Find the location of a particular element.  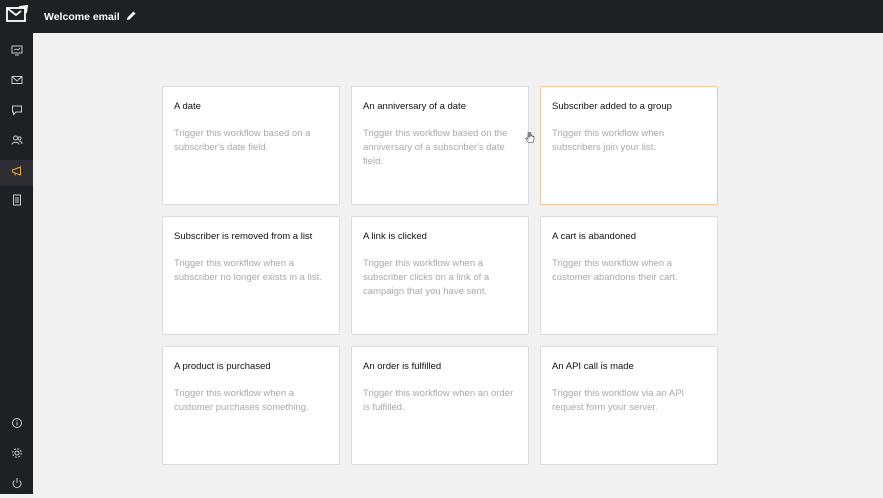

edit-title-button is located at coordinates (132, 17).